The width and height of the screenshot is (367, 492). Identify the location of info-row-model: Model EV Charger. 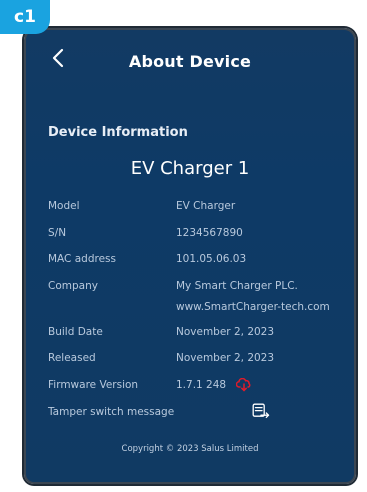
(196, 208).